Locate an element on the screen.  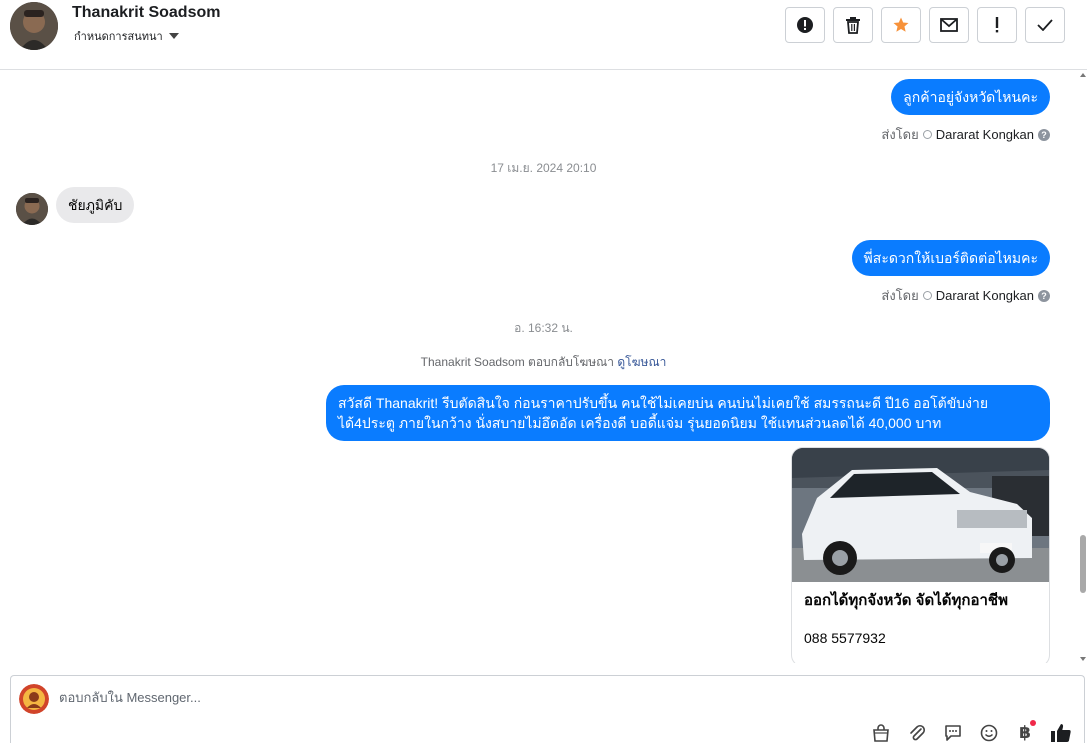
spam-icon is located at coordinates (805, 25).